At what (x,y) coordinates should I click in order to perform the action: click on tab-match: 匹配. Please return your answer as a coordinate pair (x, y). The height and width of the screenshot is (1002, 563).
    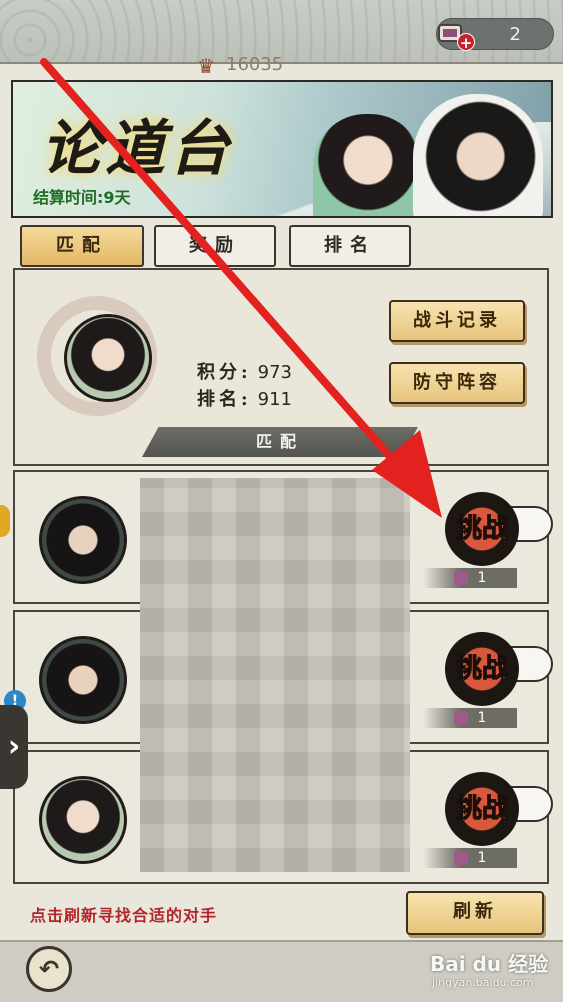
    Looking at the image, I should click on (82, 246).